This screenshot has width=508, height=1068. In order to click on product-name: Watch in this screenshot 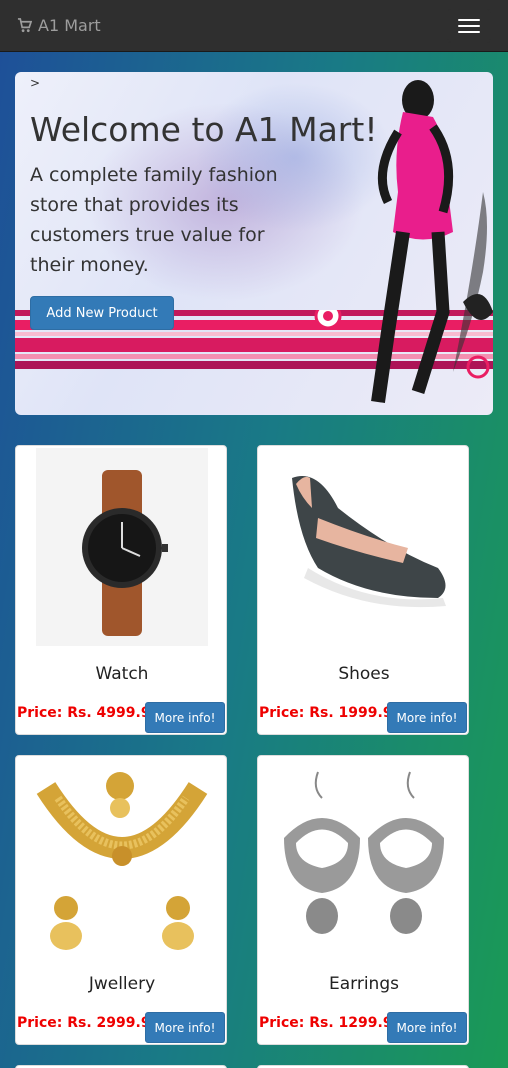, I will do `click(122, 674)`.